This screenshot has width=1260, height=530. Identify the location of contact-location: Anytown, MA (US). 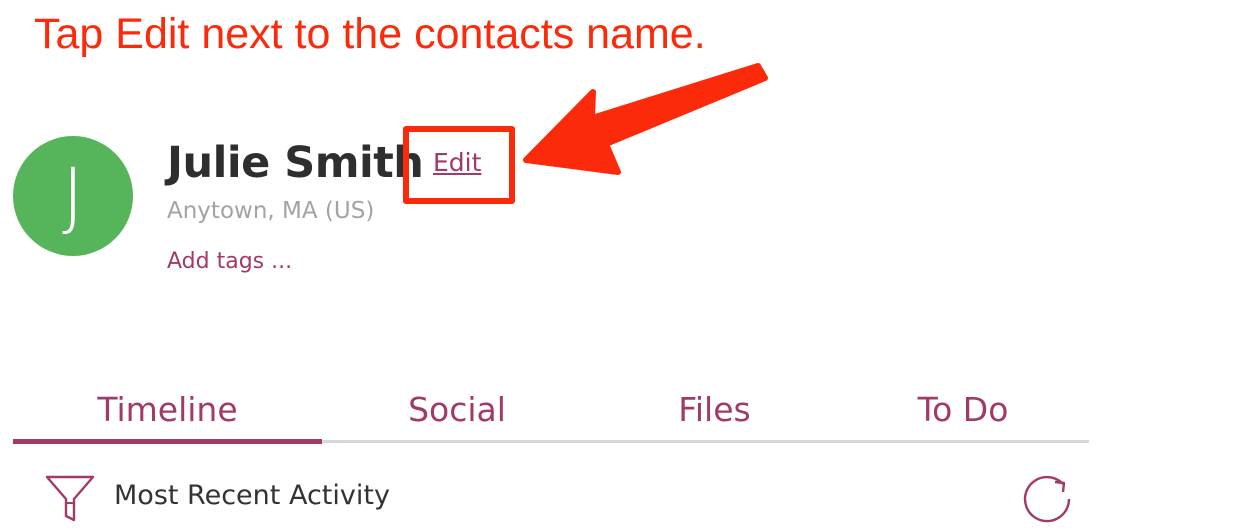
(271, 211).